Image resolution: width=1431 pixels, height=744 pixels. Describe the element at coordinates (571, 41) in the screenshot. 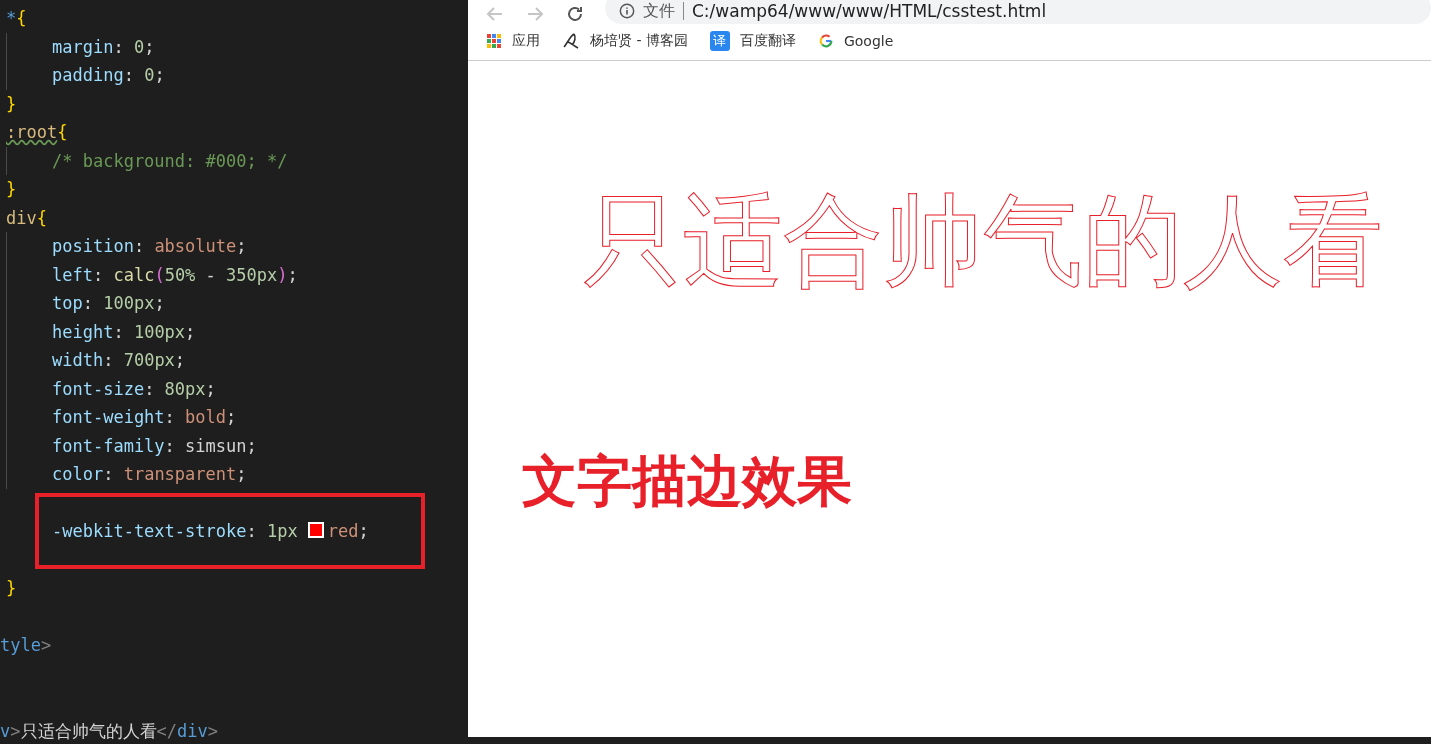

I see `pen-logo-icon` at that location.